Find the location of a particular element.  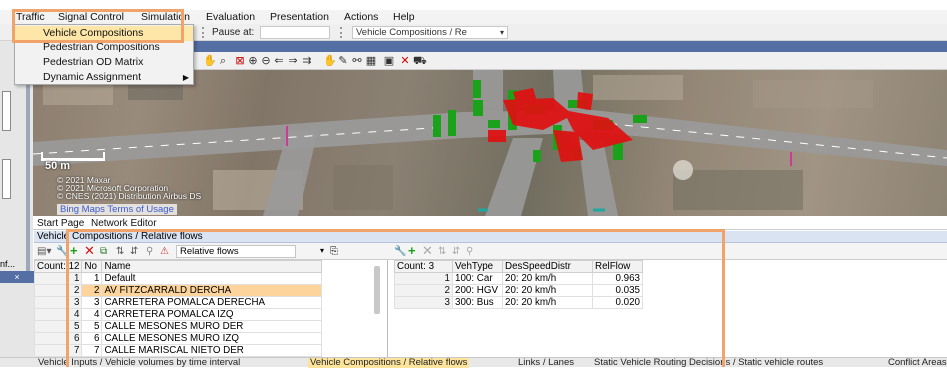

edit-icon: ✎ is located at coordinates (343, 61).